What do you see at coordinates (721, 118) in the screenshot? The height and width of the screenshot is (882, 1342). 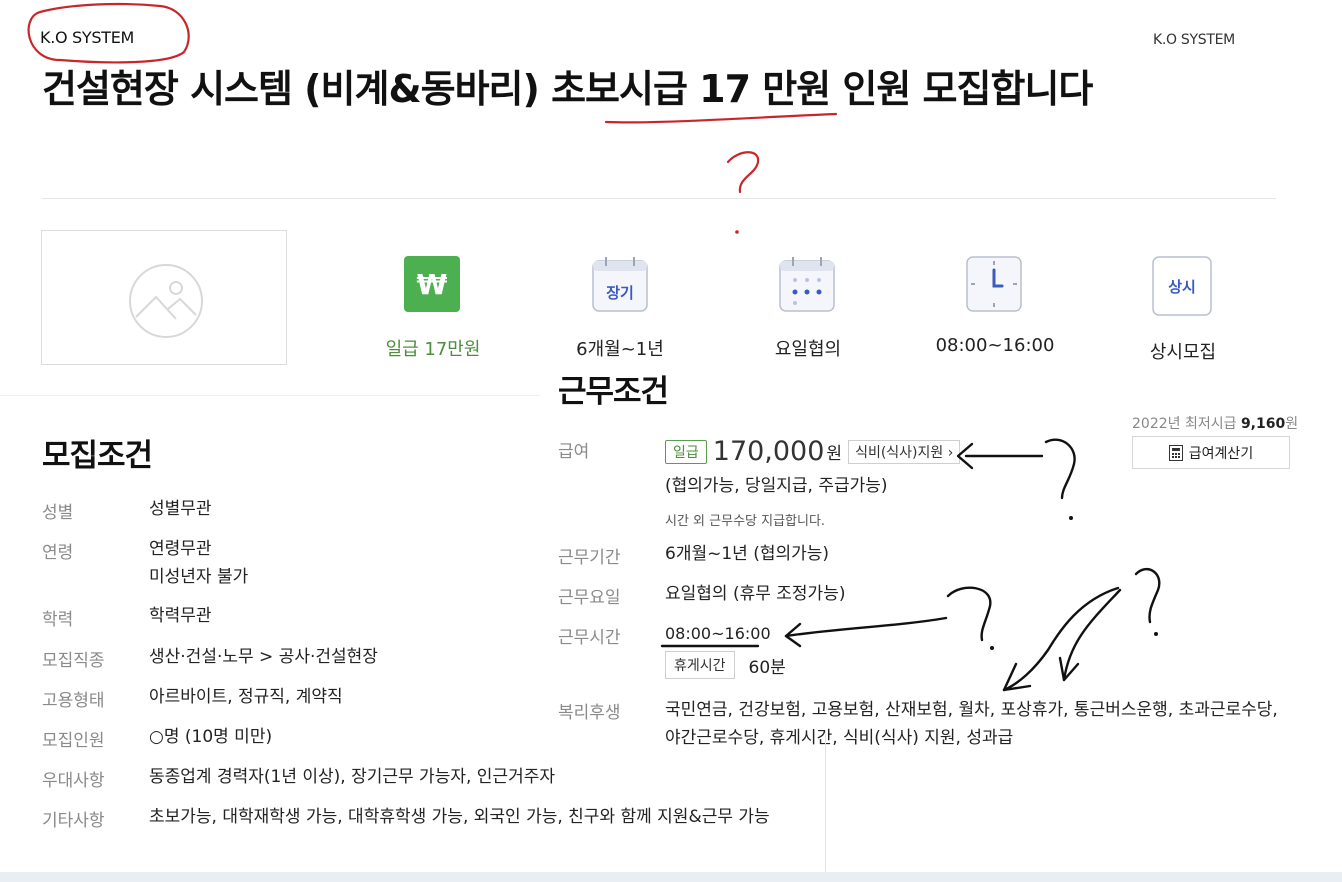 I see `title-underline-annotation` at bounding box center [721, 118].